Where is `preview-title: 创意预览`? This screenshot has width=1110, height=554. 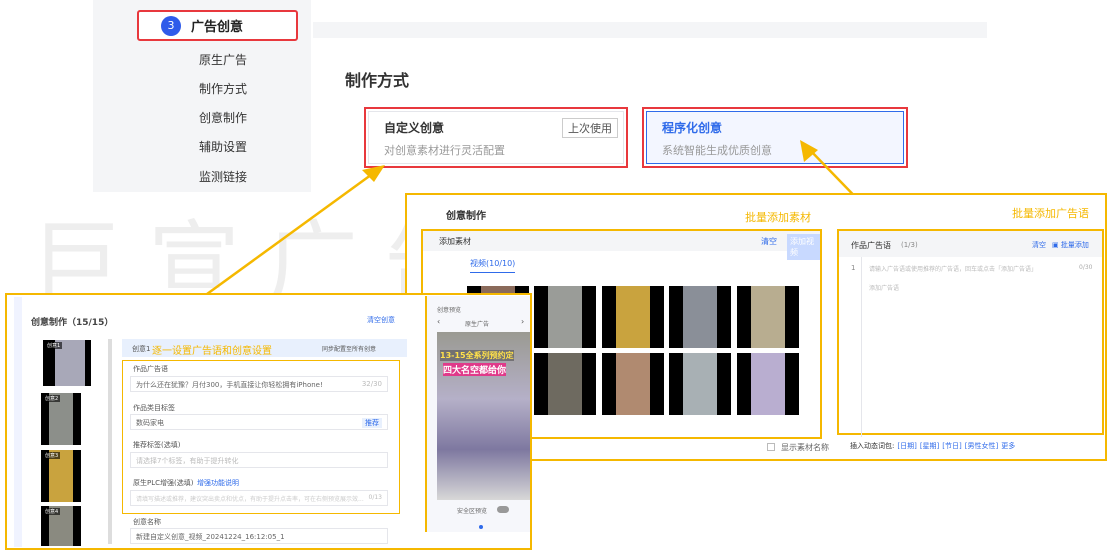
preview-title: 创意预览 is located at coordinates (449, 310).